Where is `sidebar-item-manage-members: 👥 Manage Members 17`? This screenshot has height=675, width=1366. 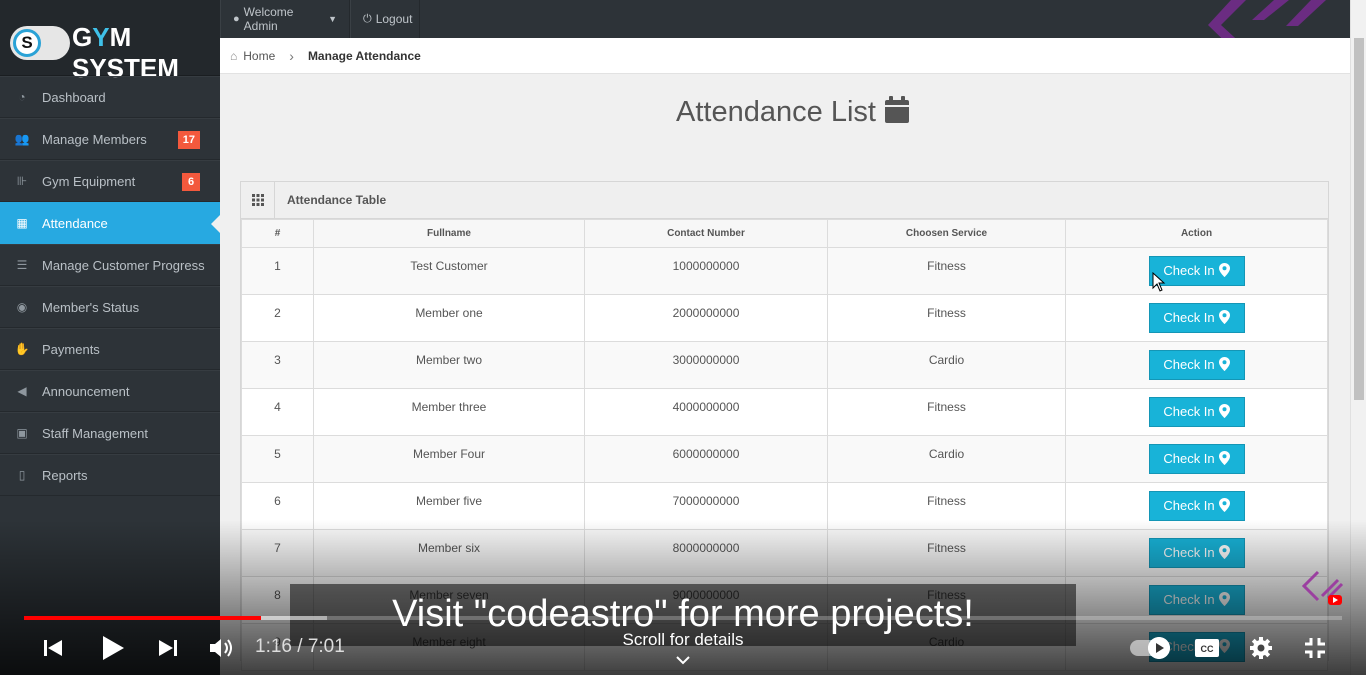
sidebar-item-manage-members: 👥 Manage Members 17 is located at coordinates (110, 139).